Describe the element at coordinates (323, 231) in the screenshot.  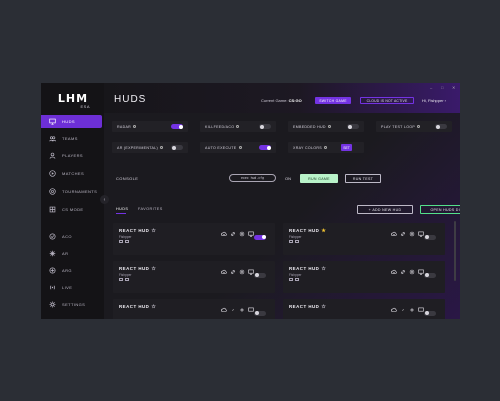
I see `star-filled-icon: ★` at that location.